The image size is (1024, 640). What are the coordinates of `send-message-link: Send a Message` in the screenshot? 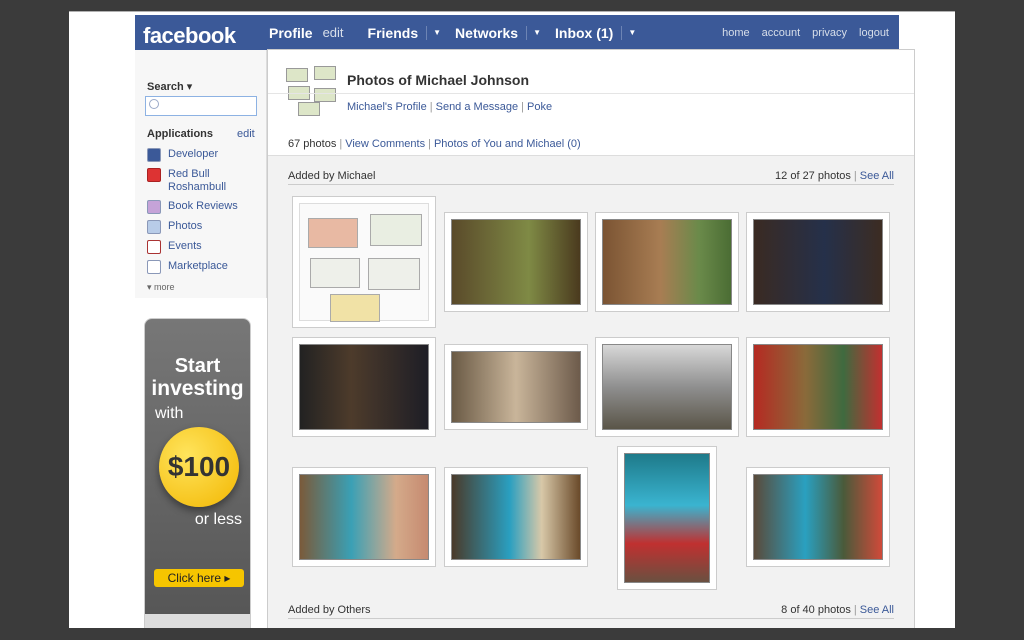 It's located at (477, 107).